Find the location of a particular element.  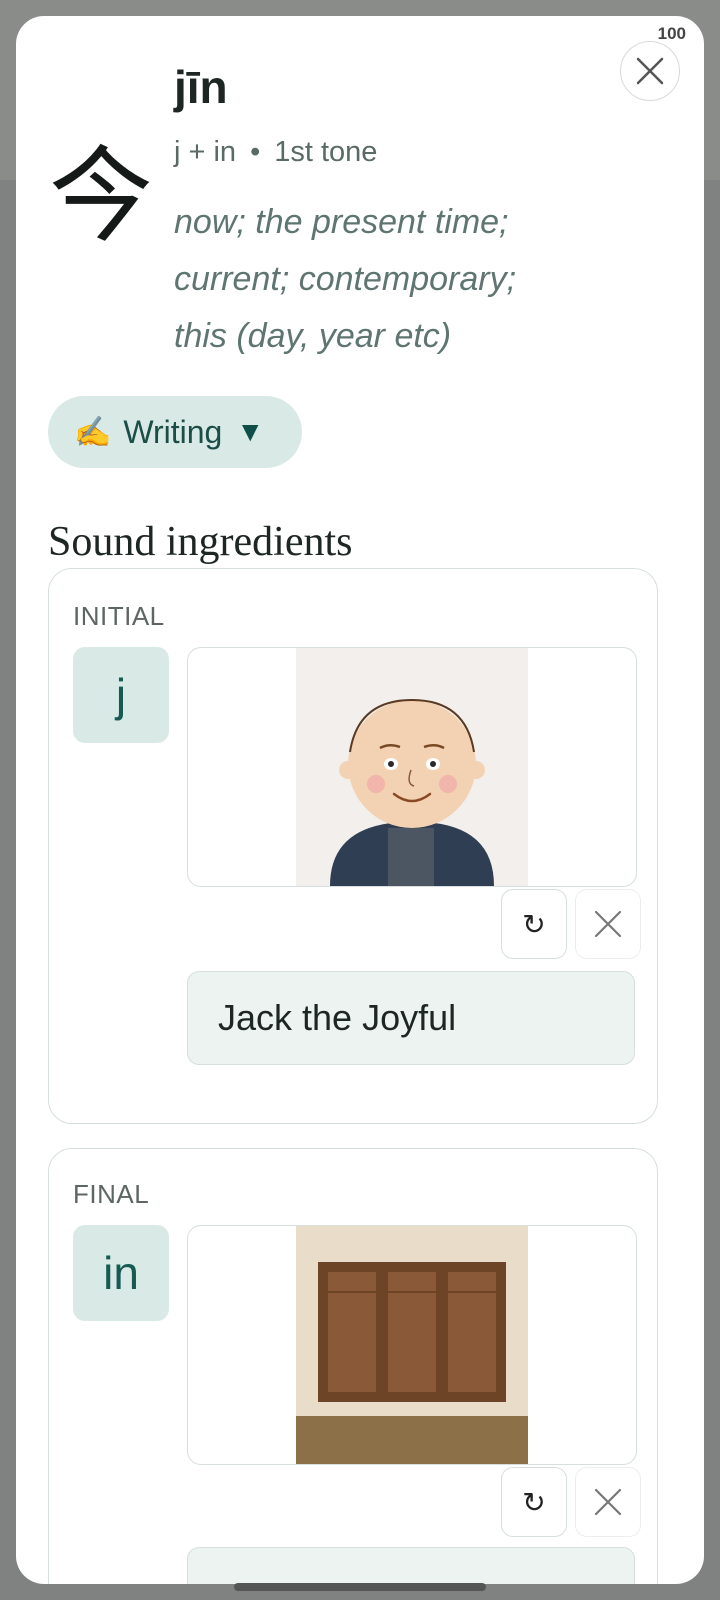

counter-badge: 100 is located at coordinates (671, 33).